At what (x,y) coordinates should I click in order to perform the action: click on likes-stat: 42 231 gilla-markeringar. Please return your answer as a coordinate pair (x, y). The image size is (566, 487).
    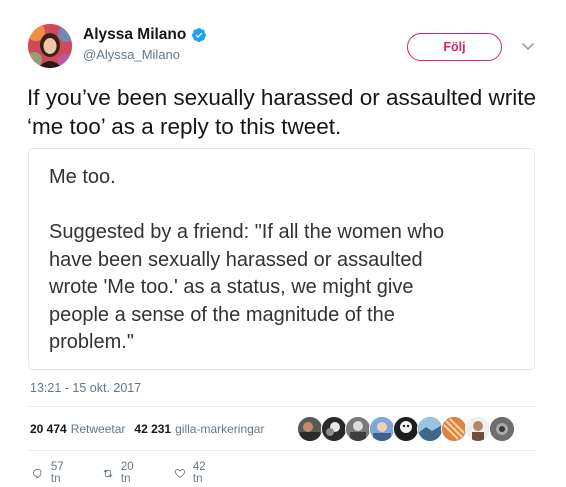
    Looking at the image, I should click on (199, 429).